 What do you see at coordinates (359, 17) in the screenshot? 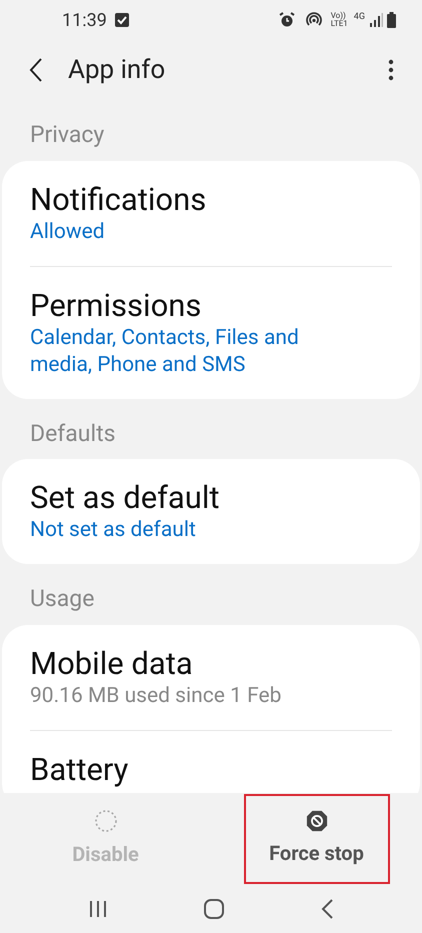
I see `network-label: 4G` at bounding box center [359, 17].